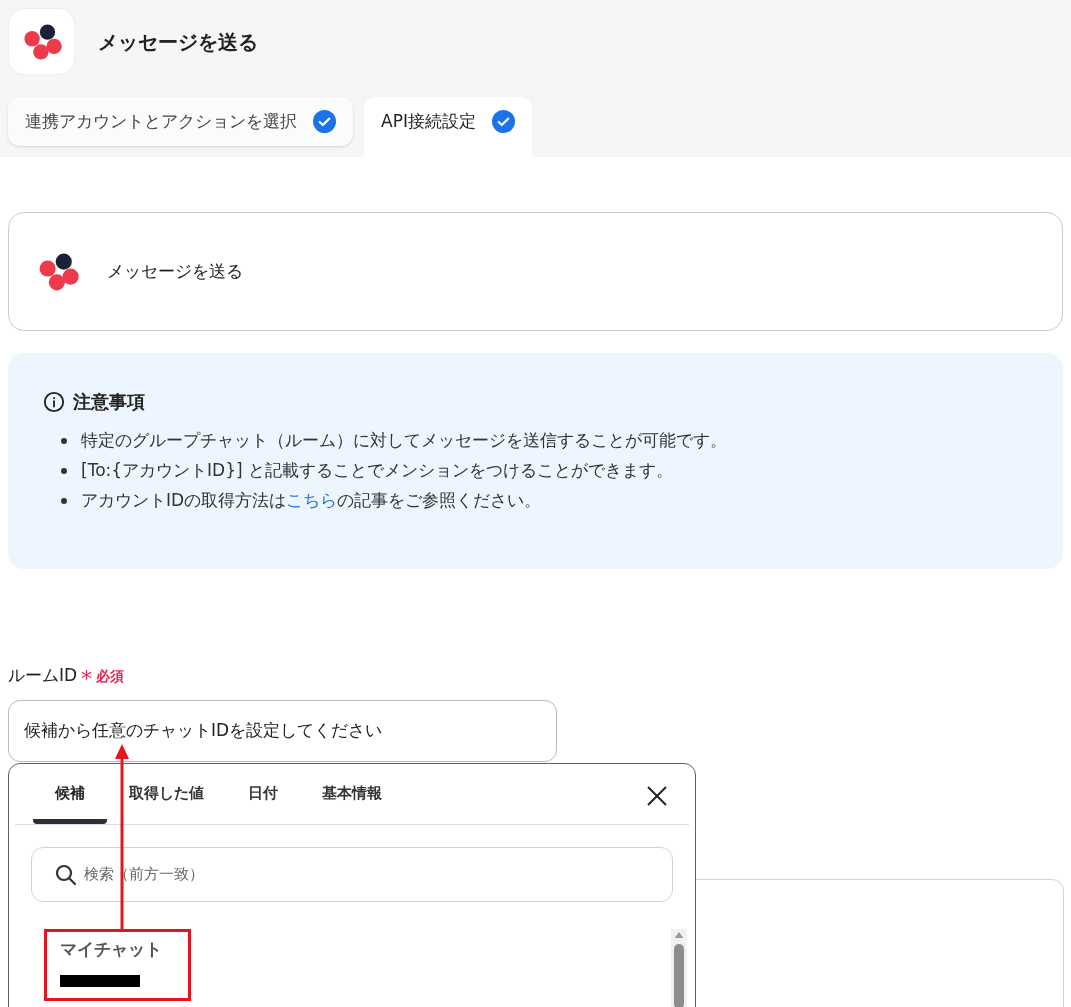  Describe the element at coordinates (282, 731) in the screenshot. I see `room-id-field: 候補から任意のチャットIDを設定してください` at that location.